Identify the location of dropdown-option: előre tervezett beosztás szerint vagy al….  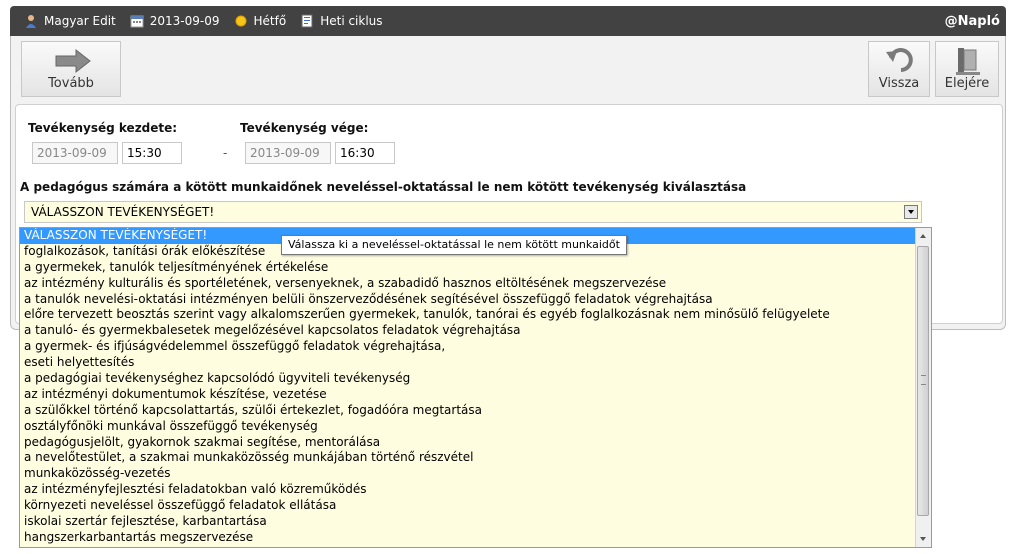
(475, 315).